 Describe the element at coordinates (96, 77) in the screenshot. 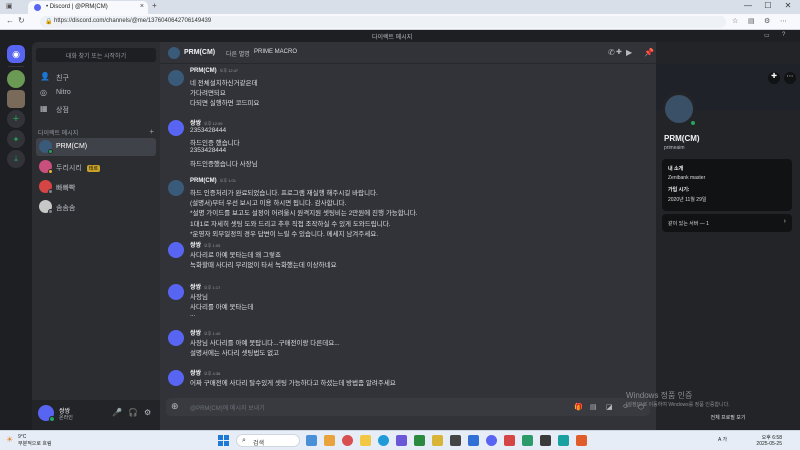

I see `nav-item-friends: 👤 친구` at that location.